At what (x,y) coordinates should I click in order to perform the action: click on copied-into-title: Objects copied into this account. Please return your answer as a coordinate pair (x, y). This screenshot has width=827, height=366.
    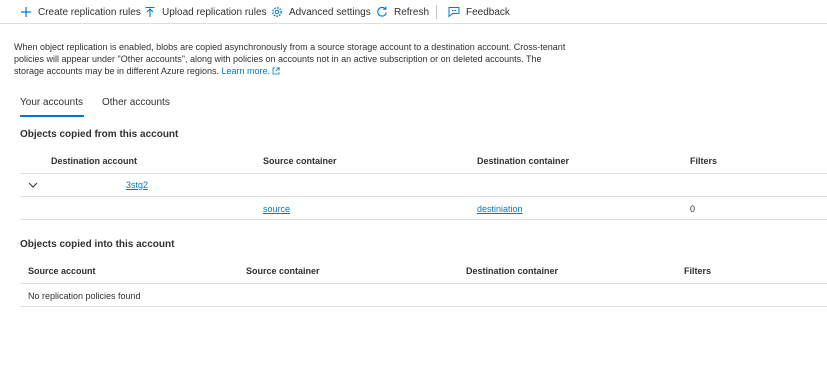
    Looking at the image, I should click on (97, 244).